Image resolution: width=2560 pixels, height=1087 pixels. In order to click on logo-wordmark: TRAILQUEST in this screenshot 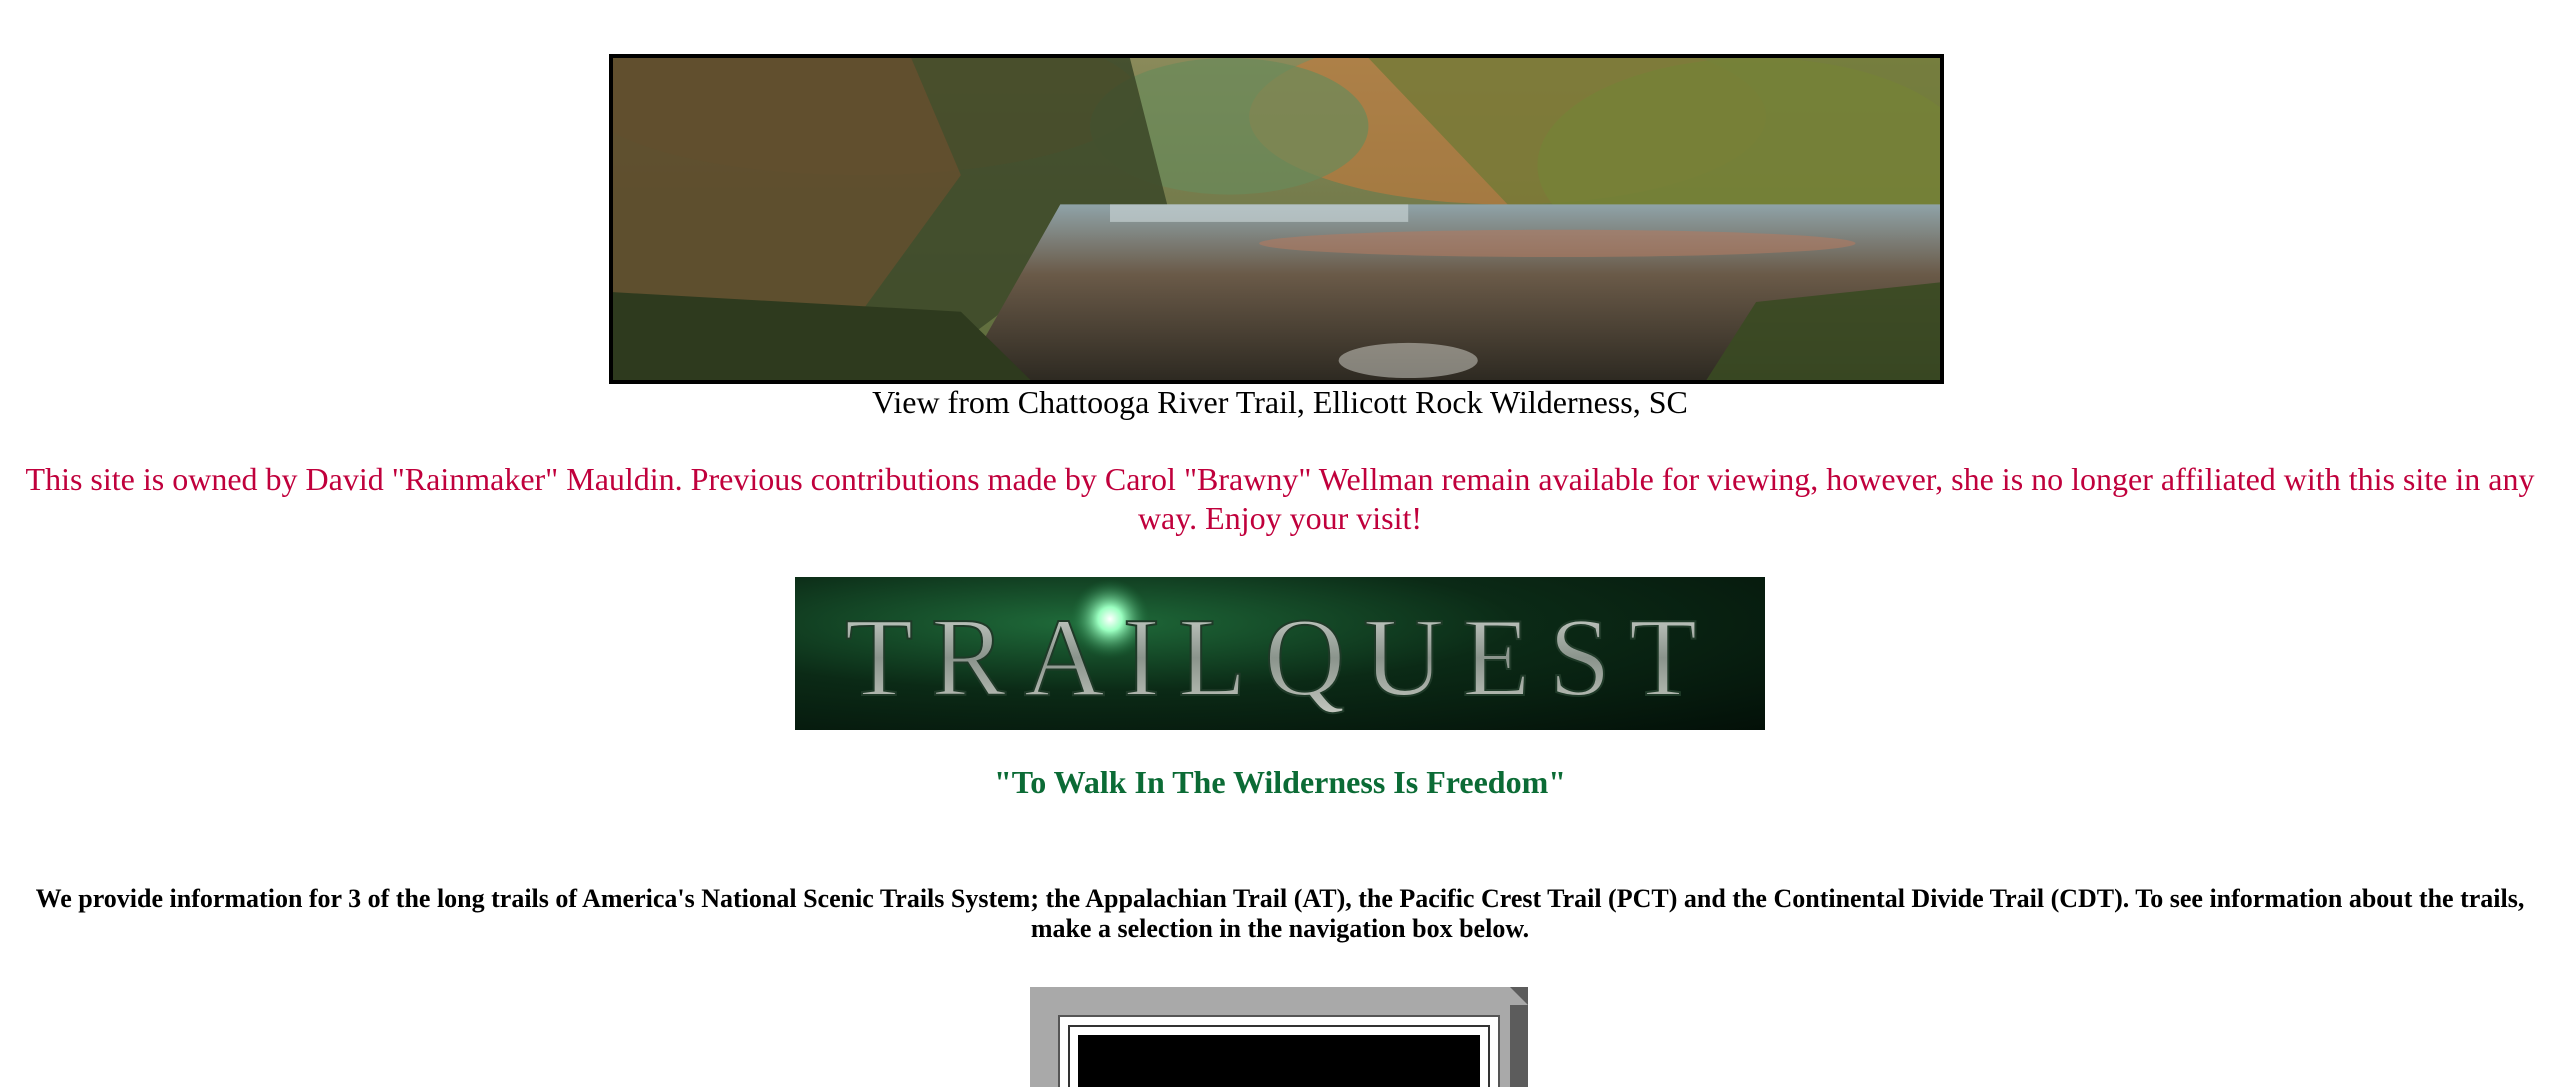, I will do `click(1280, 658)`.